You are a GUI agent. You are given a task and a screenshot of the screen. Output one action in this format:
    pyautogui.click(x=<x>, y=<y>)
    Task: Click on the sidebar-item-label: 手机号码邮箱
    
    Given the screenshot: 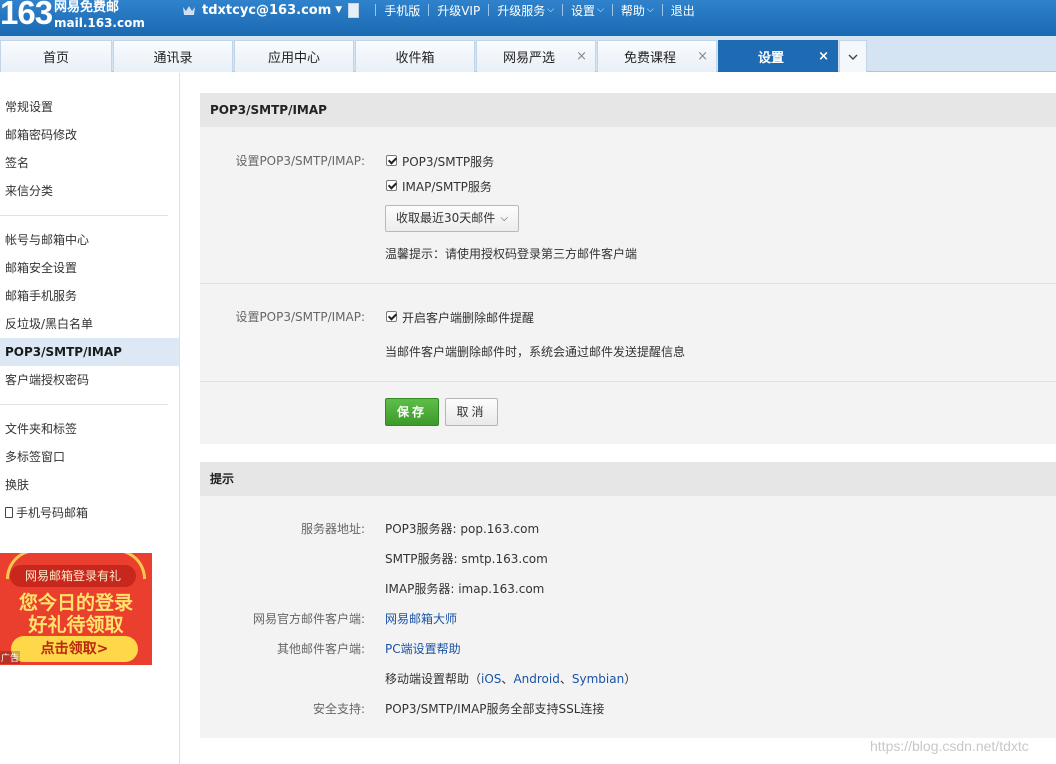 What is the action you would take?
    pyautogui.click(x=52, y=513)
    